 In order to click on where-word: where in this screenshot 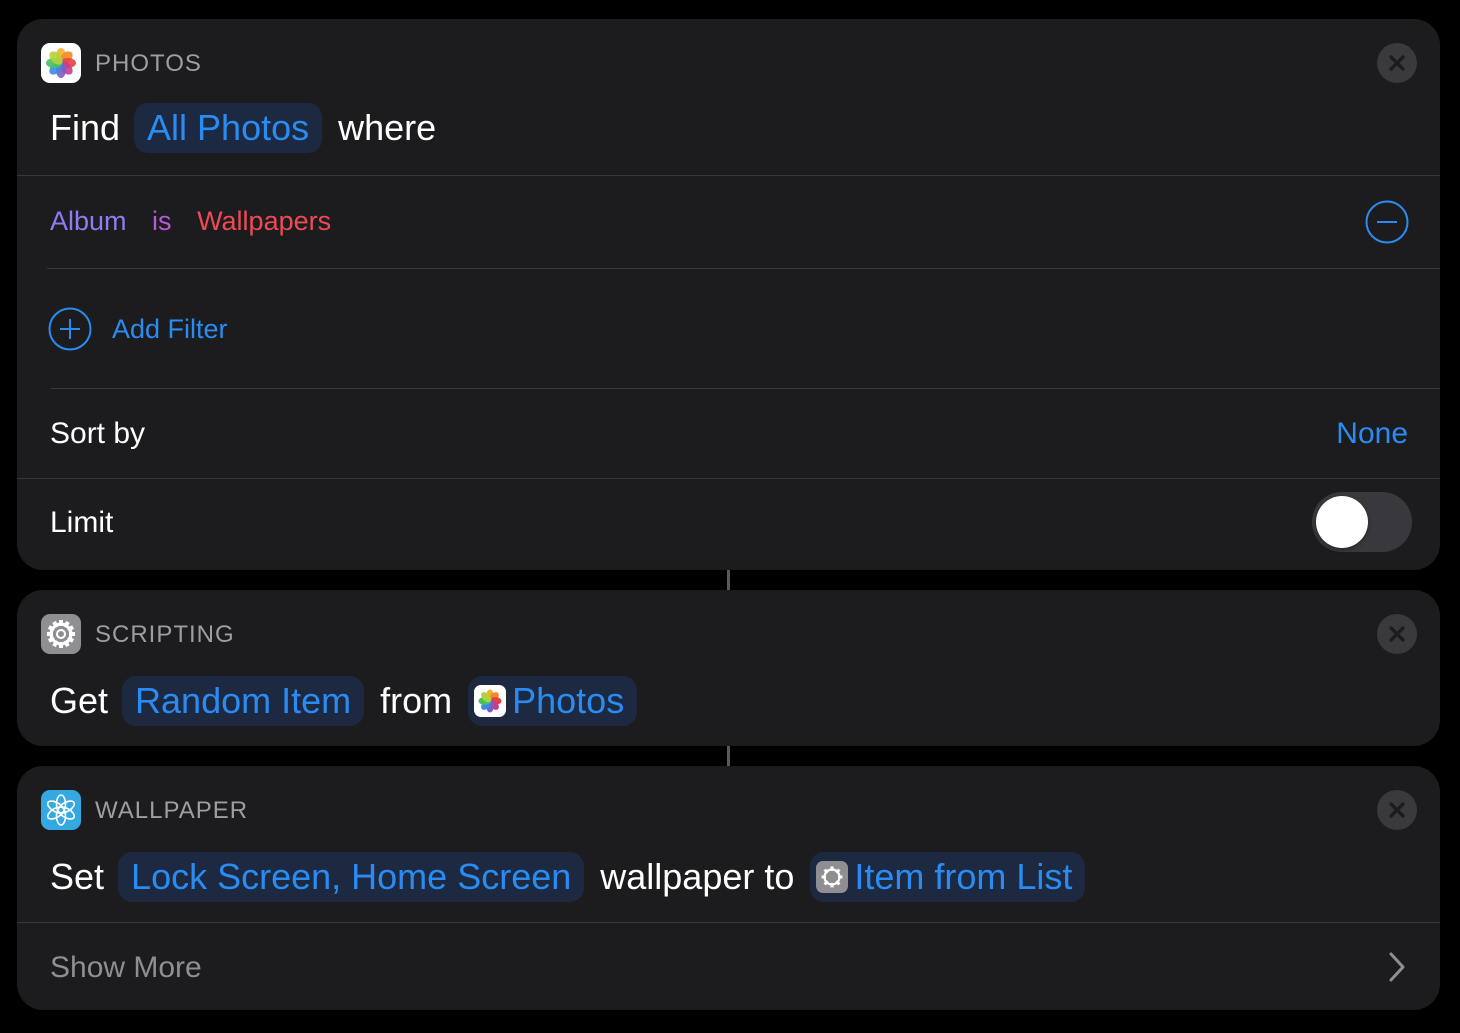, I will do `click(387, 127)`.